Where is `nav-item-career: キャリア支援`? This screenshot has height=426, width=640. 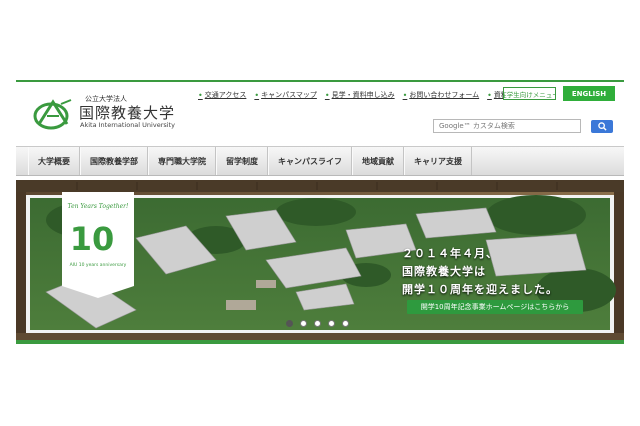 nav-item-career: キャリア支援 is located at coordinates (438, 161).